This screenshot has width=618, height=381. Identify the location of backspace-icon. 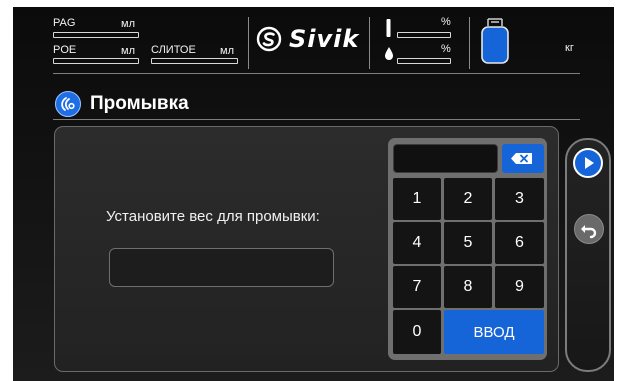
(521, 158).